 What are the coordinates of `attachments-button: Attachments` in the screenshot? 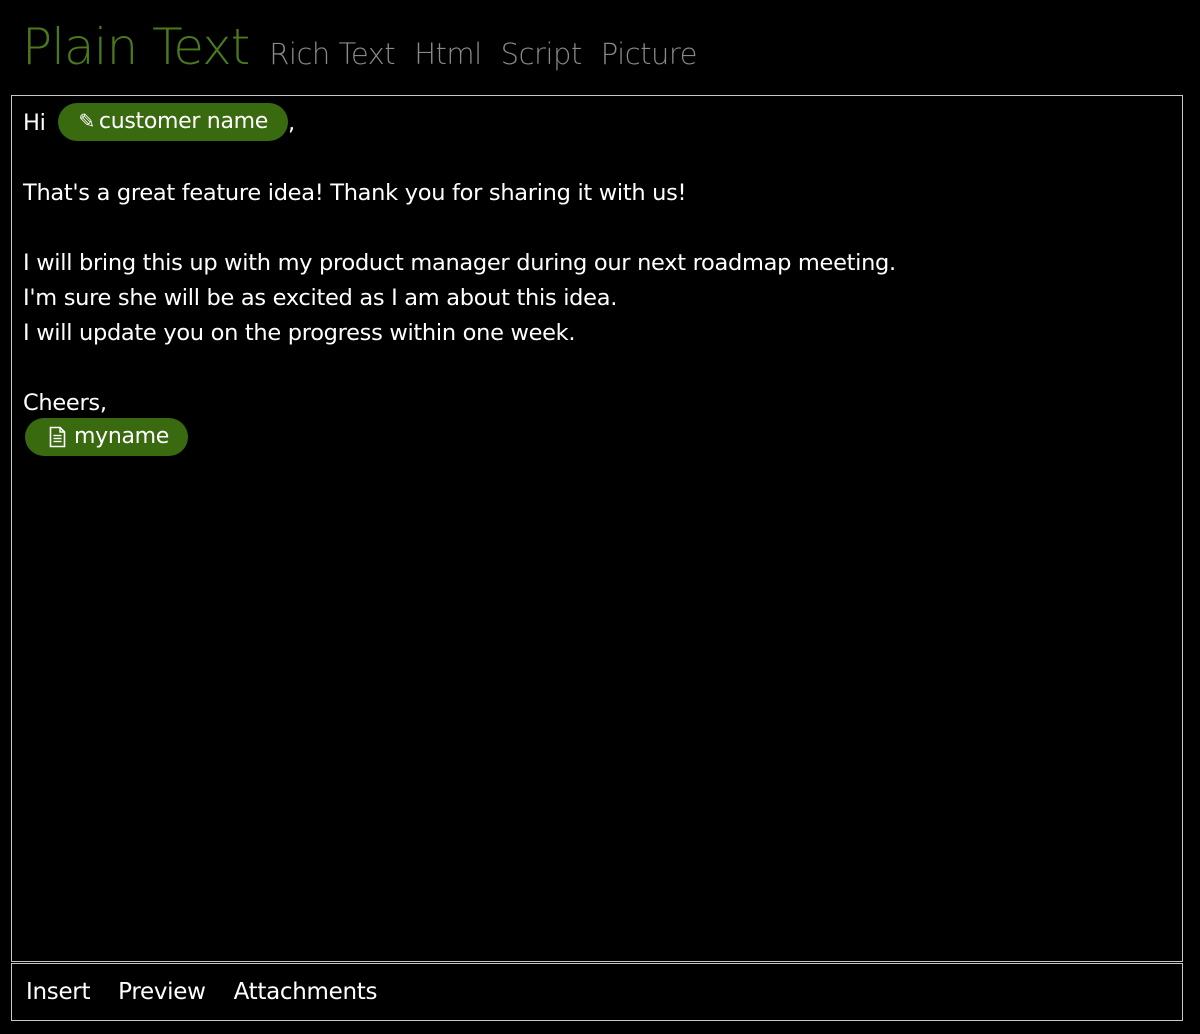 It's located at (306, 992).